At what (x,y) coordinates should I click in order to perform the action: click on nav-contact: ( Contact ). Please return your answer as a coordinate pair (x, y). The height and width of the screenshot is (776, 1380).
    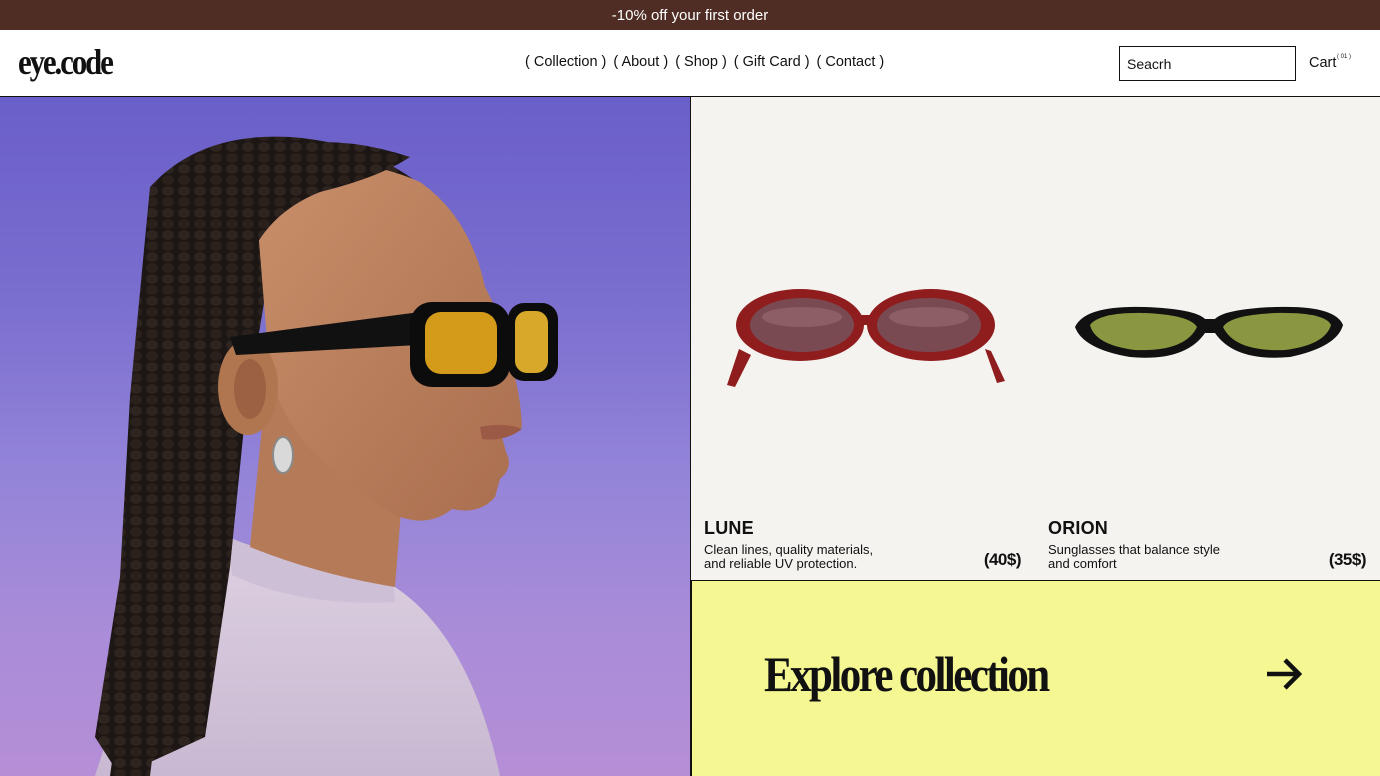
    Looking at the image, I should click on (851, 62).